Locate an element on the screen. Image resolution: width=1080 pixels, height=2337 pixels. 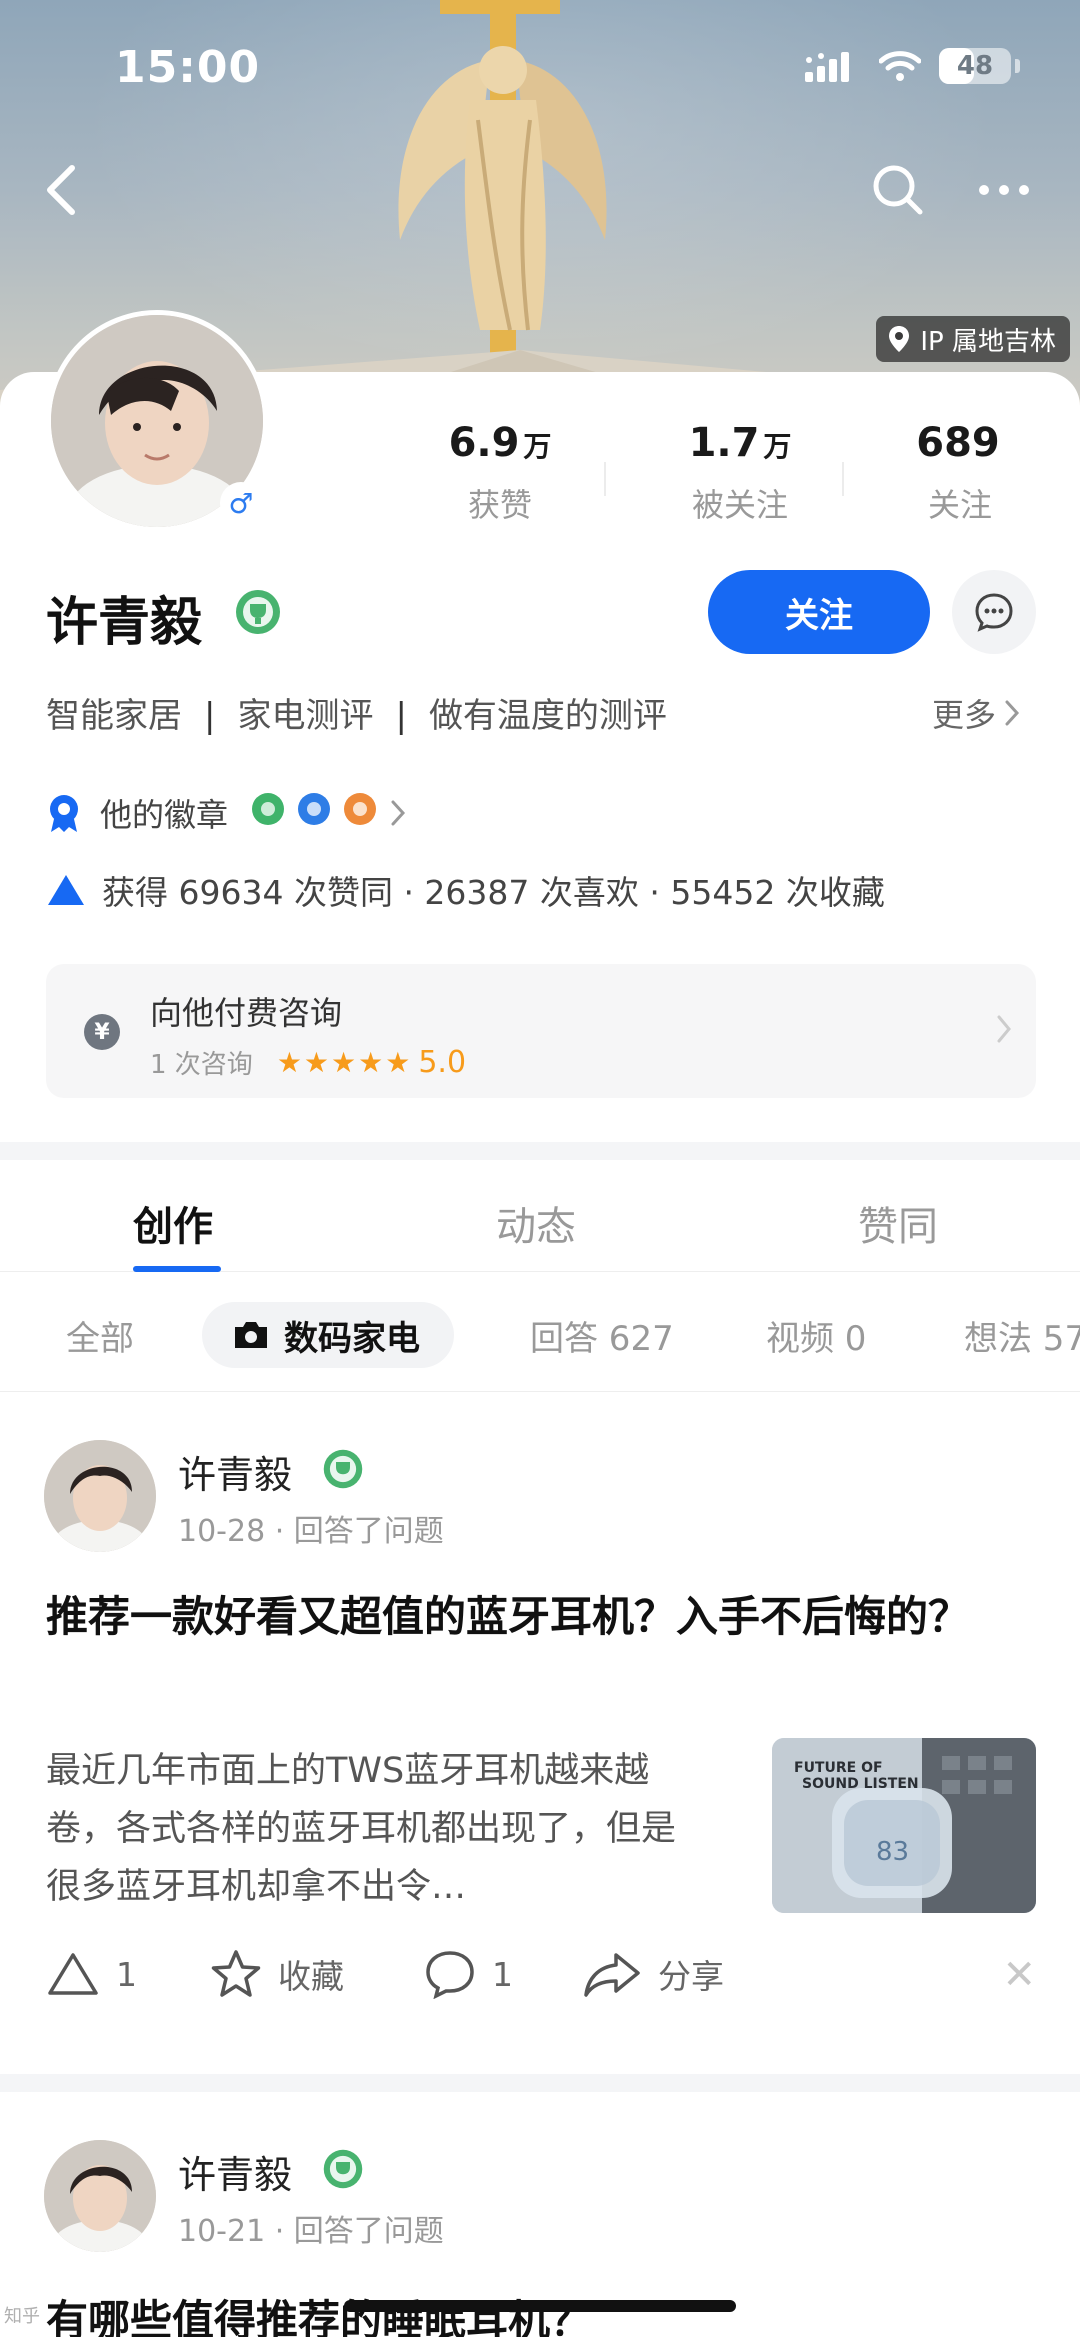
angel-statue-image is located at coordinates (502, 190).